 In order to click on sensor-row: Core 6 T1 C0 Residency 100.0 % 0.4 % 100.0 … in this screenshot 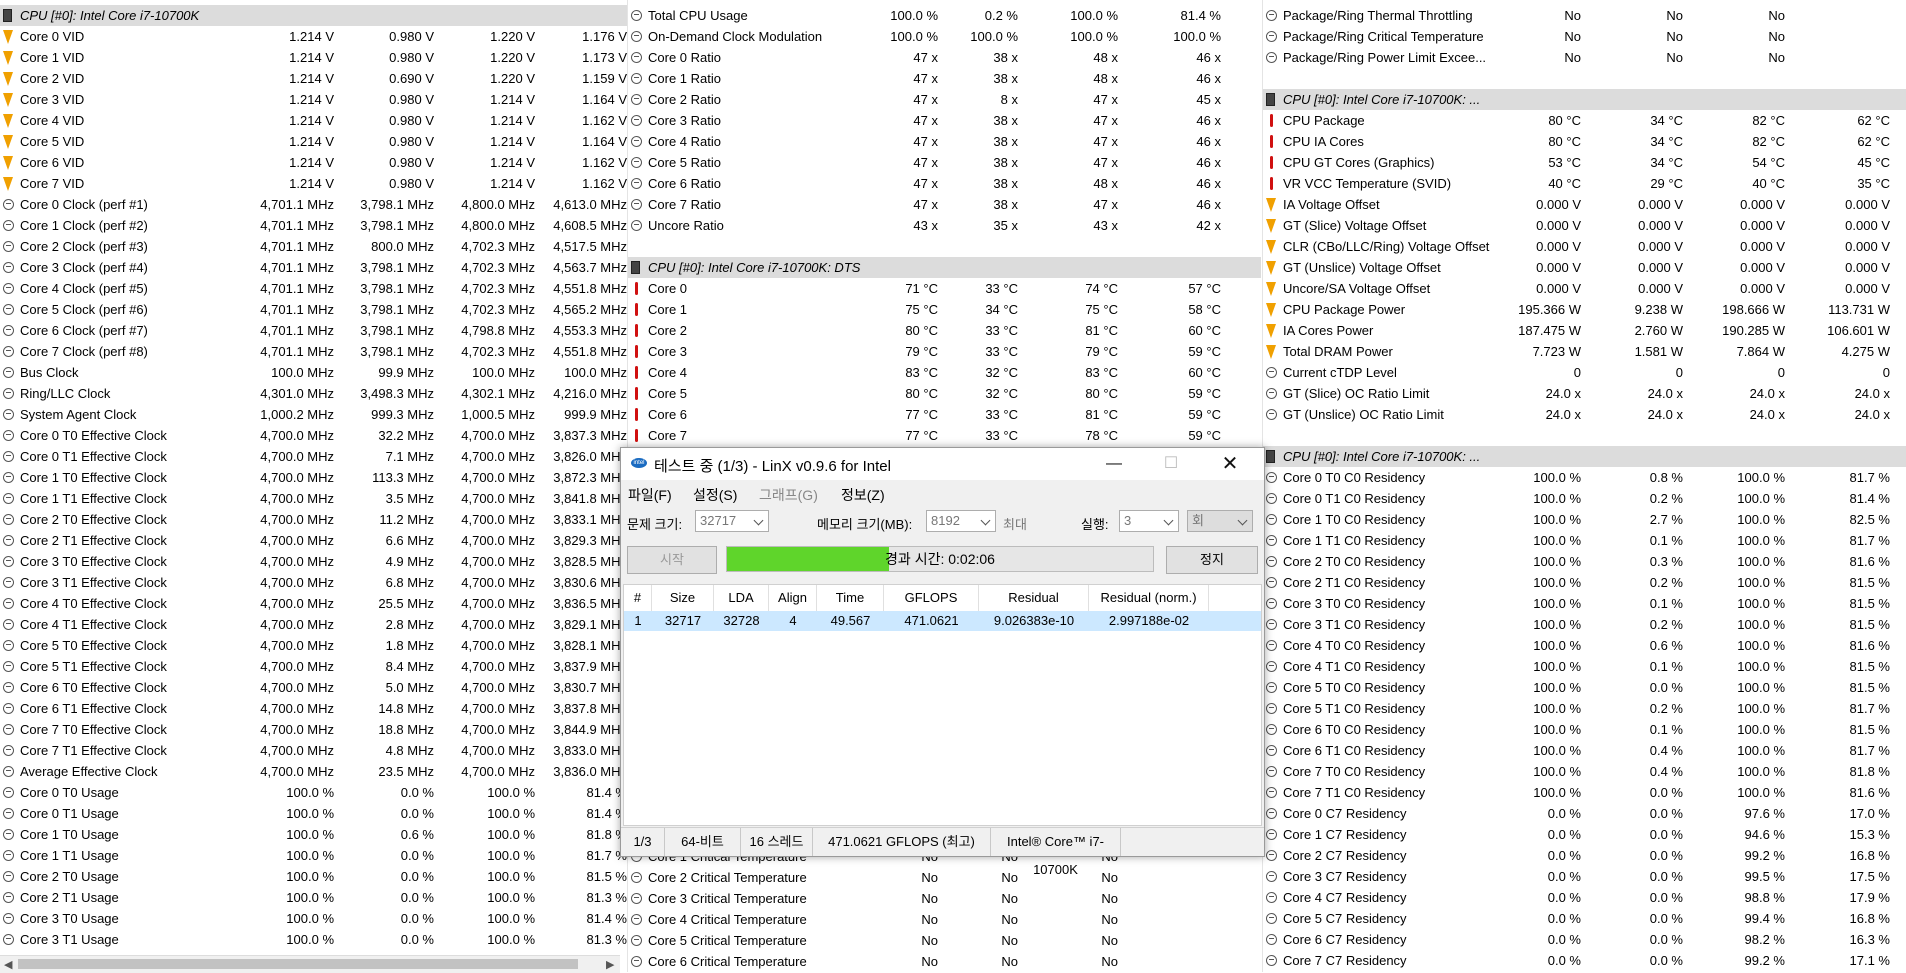, I will do `click(1584, 750)`.